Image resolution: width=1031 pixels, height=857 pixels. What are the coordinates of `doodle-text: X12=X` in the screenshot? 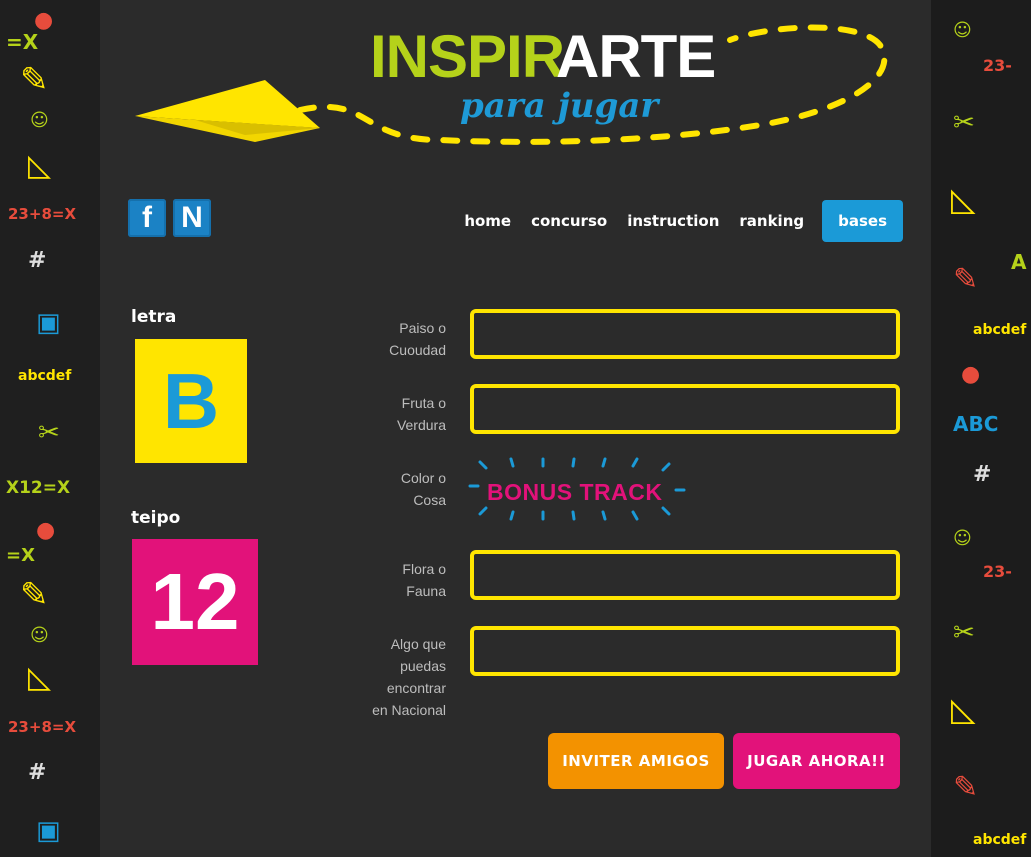 It's located at (38, 488).